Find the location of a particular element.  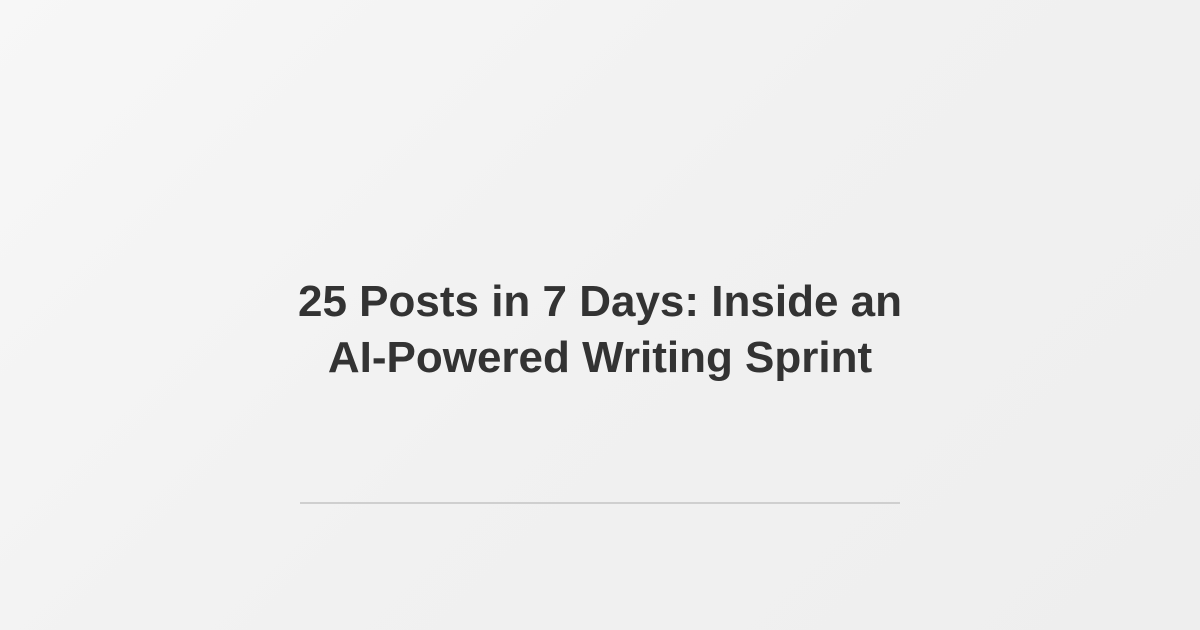

title-line-1: 25 Posts in 7 Days: Inside an is located at coordinates (599, 301).